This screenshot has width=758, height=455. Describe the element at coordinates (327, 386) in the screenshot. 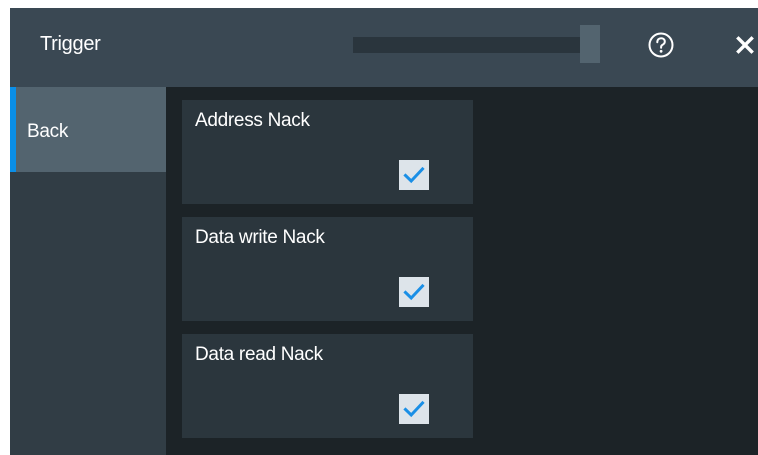

I see `option-data-read-nack: Data read Nack` at that location.